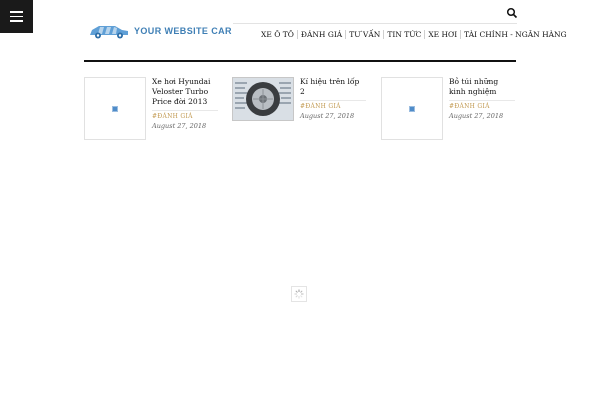 The height and width of the screenshot is (400, 600). Describe the element at coordinates (482, 87) in the screenshot. I see `post-title: Bỏ túi những kinh nghiệm` at that location.